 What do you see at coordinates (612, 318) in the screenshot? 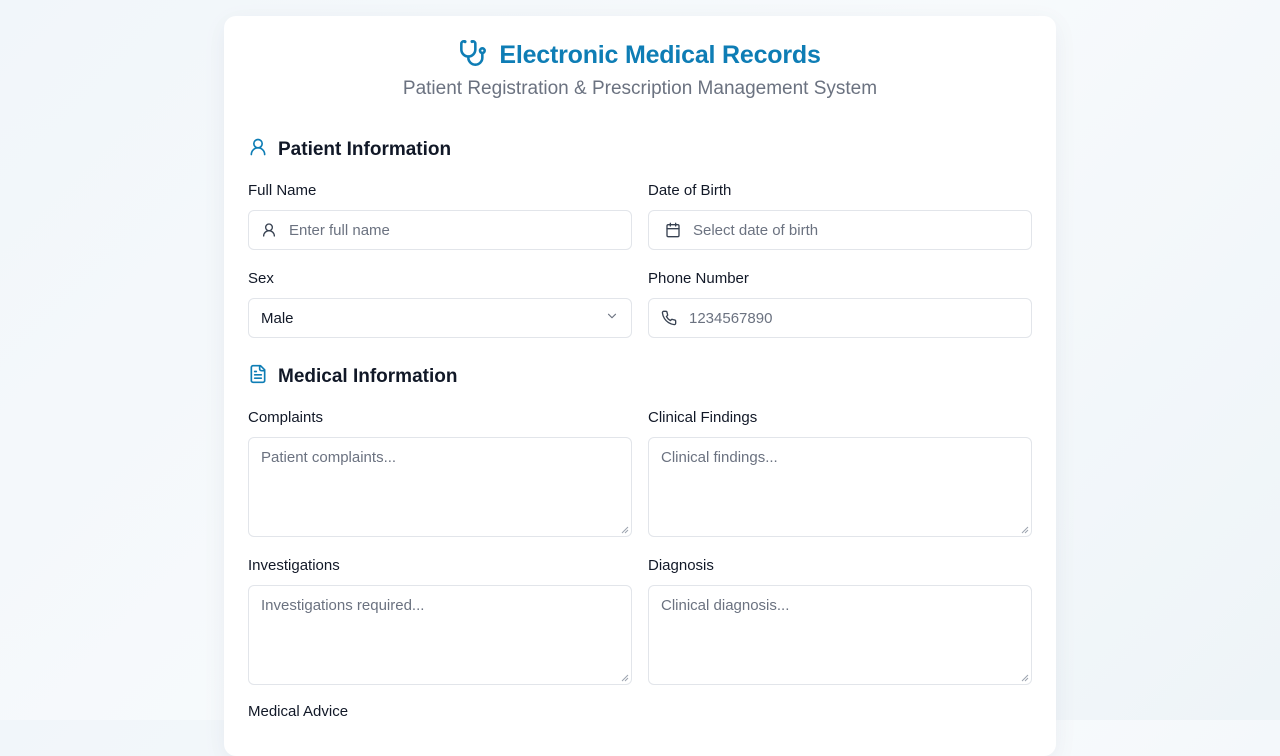
I see `chevron-down-icon` at bounding box center [612, 318].